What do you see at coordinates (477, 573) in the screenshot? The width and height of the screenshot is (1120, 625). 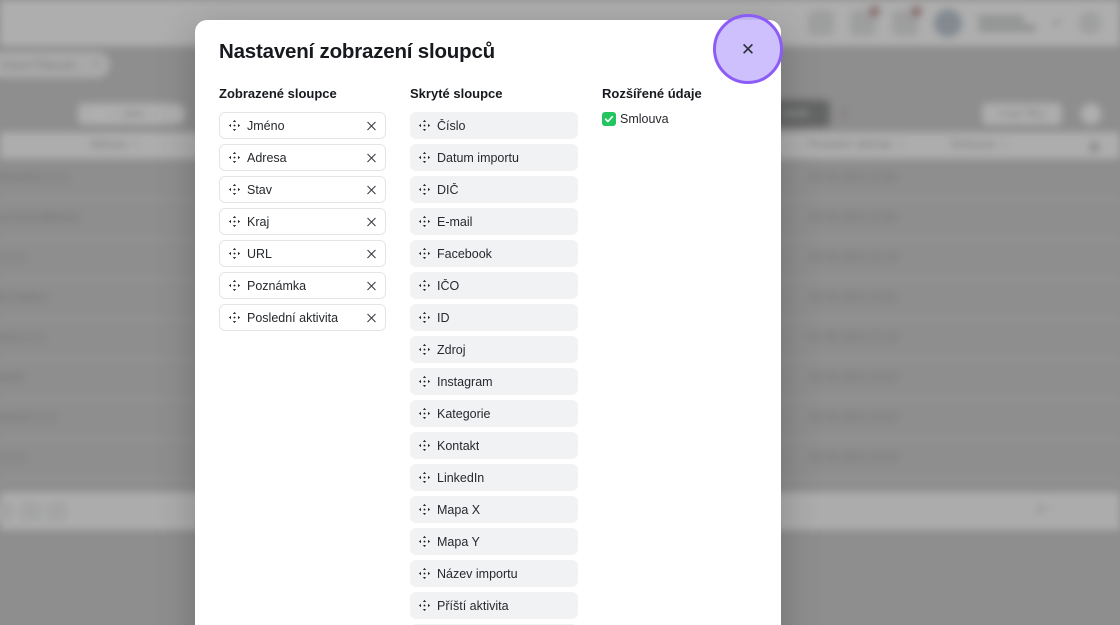 I see `hidden-column-label: Název importu` at bounding box center [477, 573].